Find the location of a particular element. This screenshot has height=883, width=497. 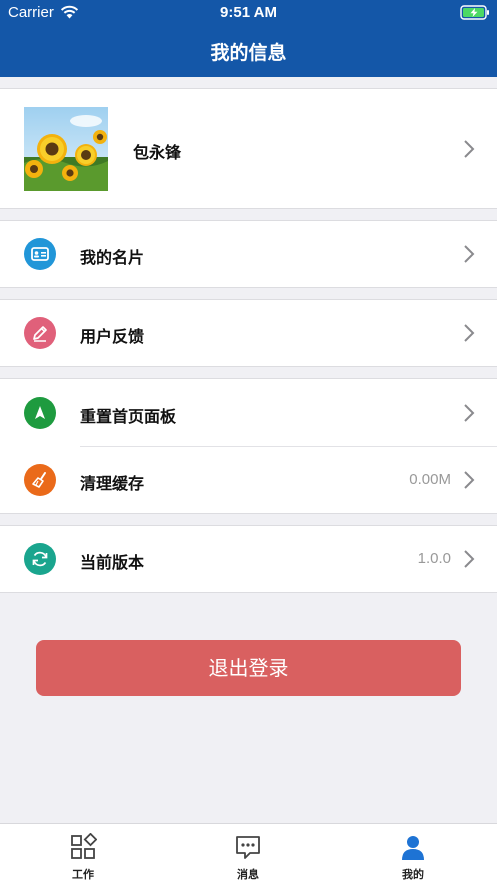

feedback-label: 用户反馈 is located at coordinates (112, 336).